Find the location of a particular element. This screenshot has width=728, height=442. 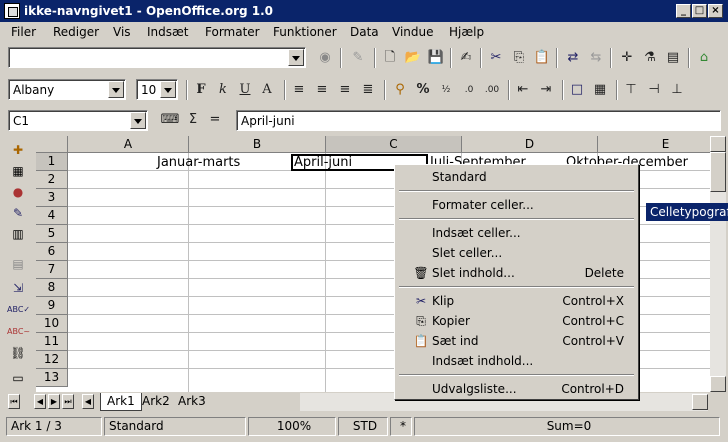

percent-button: % is located at coordinates (423, 90).